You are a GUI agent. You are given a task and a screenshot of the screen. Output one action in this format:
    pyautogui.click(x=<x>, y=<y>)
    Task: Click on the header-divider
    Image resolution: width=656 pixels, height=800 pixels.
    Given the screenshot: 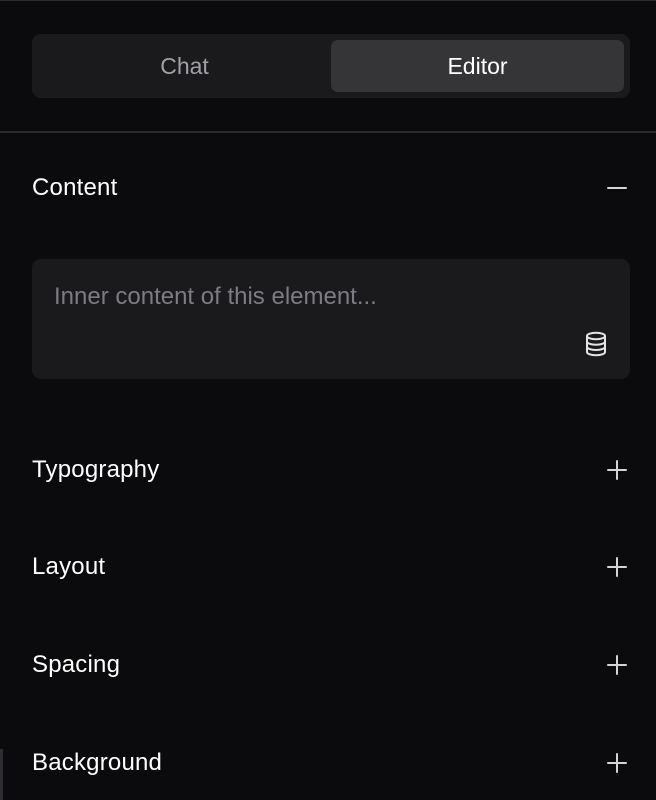 What is the action you would take?
    pyautogui.click(x=328, y=132)
    